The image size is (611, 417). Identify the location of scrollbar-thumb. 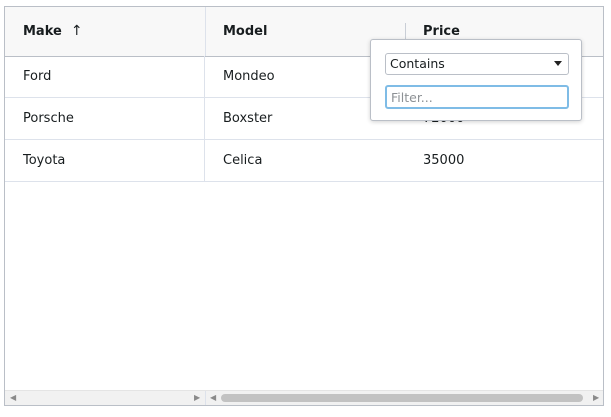
(402, 398).